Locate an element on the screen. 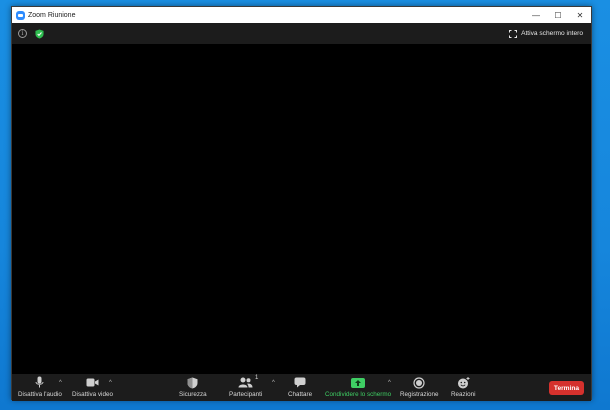 The width and height of the screenshot is (610, 410). participants-count: 1 is located at coordinates (257, 378).